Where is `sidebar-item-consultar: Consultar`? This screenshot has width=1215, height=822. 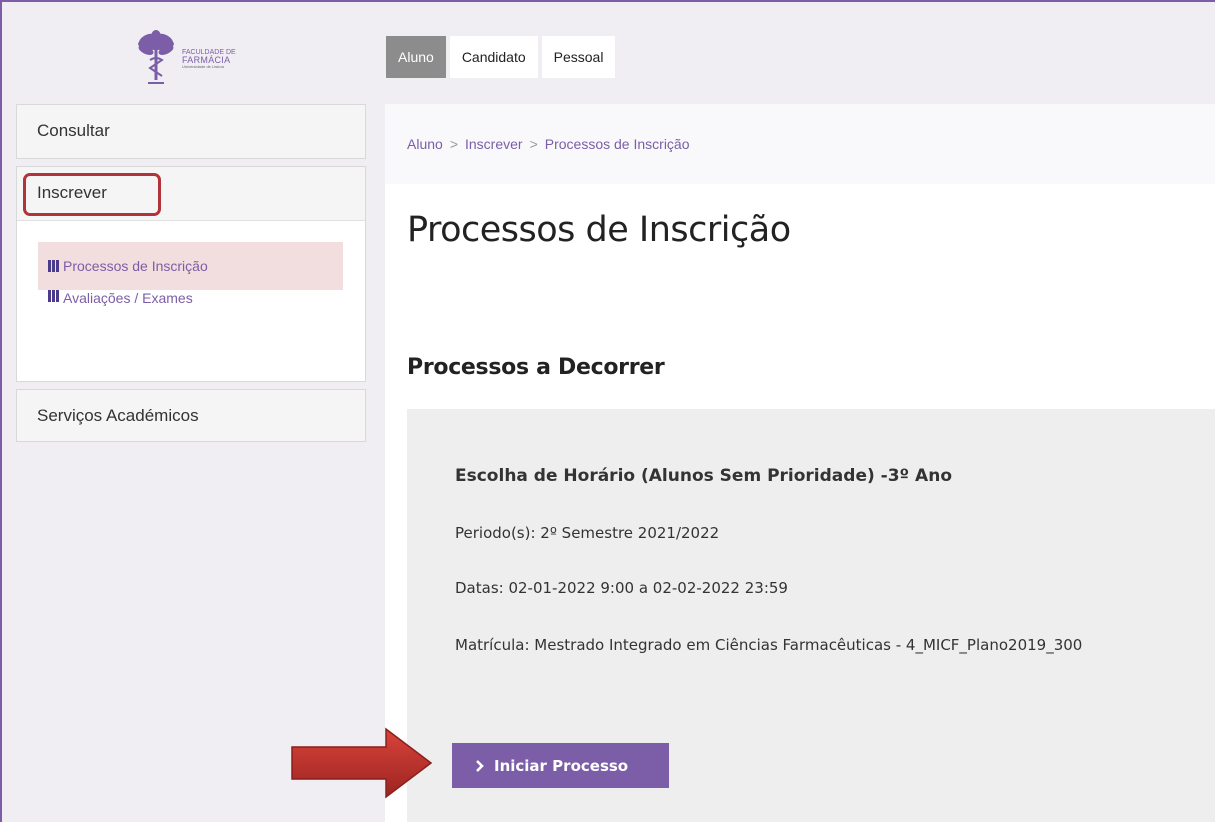
sidebar-item-consultar: Consultar is located at coordinates (191, 131).